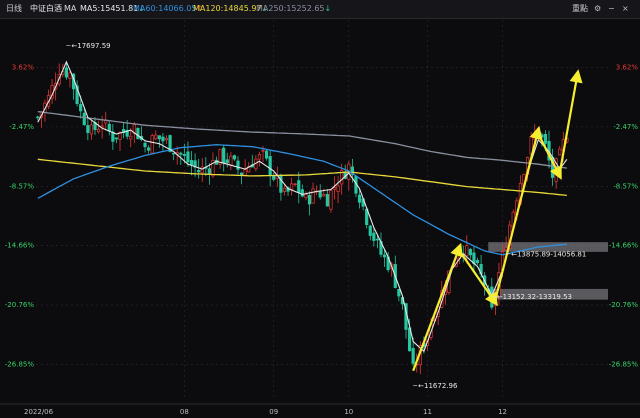 This screenshot has width=640, height=418. I want to click on y-axis-left: 3.62% -2.47% -8.57% -14.66% -20.76% -26.85%, so click(20, 216).